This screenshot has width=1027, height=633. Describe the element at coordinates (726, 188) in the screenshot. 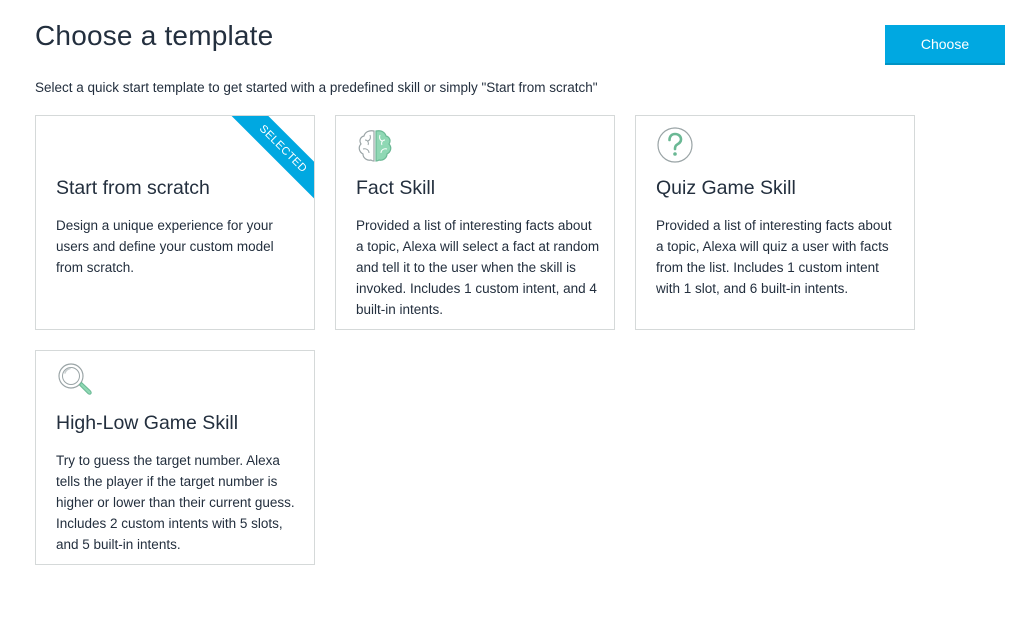

I see `card-title: Quiz Game Skill` at that location.